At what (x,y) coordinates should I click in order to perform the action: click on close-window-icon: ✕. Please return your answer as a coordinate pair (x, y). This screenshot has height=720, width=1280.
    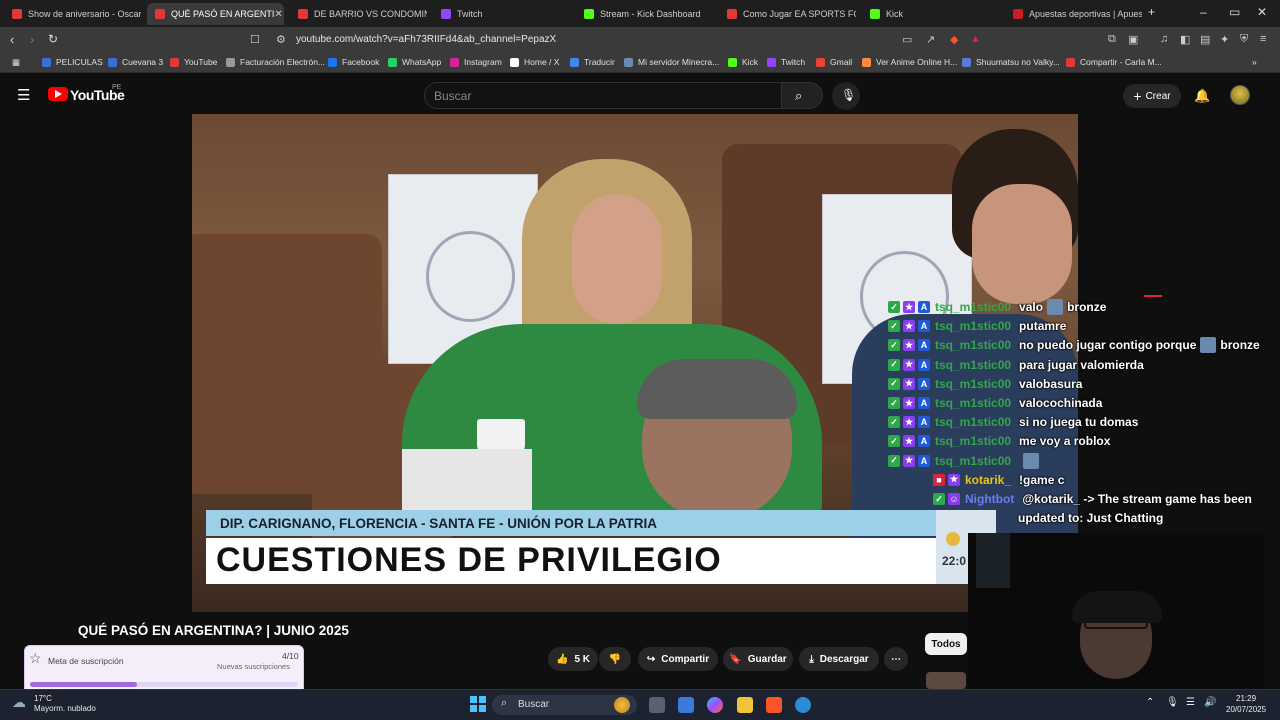
    Looking at the image, I should click on (1262, 12).